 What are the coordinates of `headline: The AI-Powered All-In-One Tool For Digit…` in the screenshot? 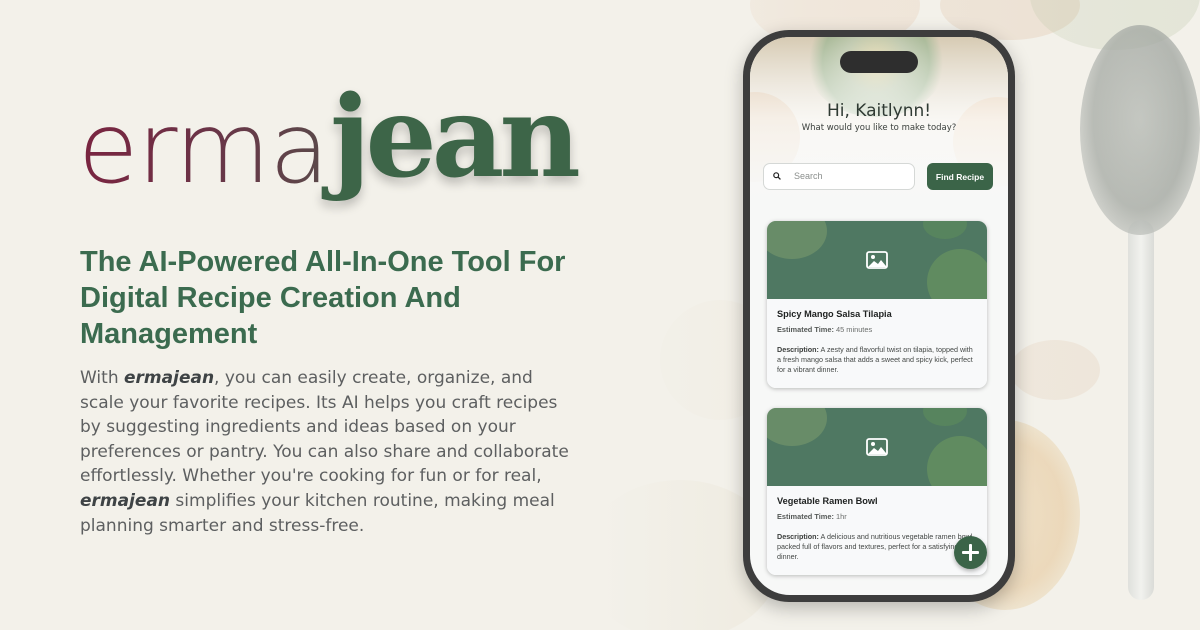 It's located at (323, 298).